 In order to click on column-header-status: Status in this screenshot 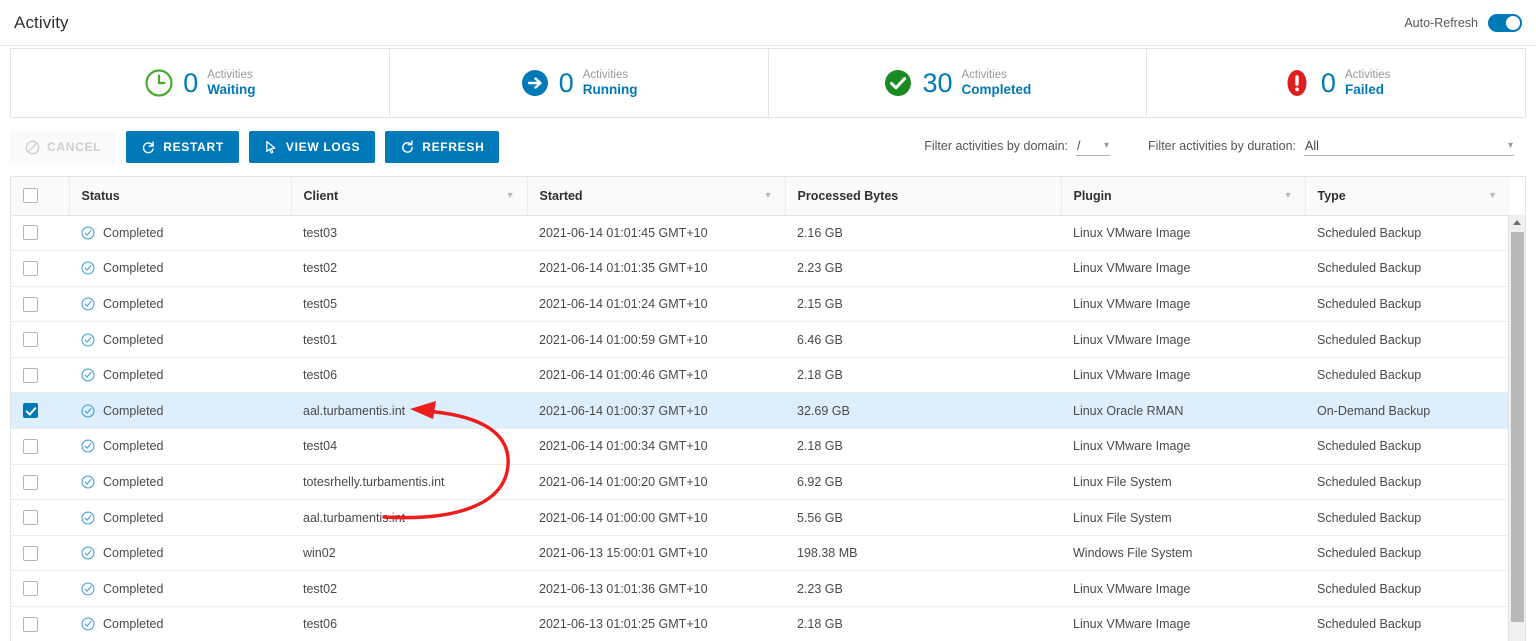, I will do `click(179, 196)`.